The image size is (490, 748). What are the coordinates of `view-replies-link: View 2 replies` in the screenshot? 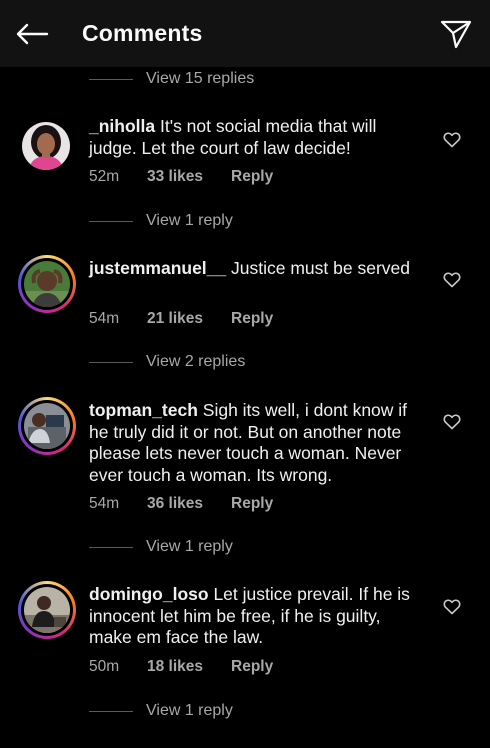 It's located at (167, 362).